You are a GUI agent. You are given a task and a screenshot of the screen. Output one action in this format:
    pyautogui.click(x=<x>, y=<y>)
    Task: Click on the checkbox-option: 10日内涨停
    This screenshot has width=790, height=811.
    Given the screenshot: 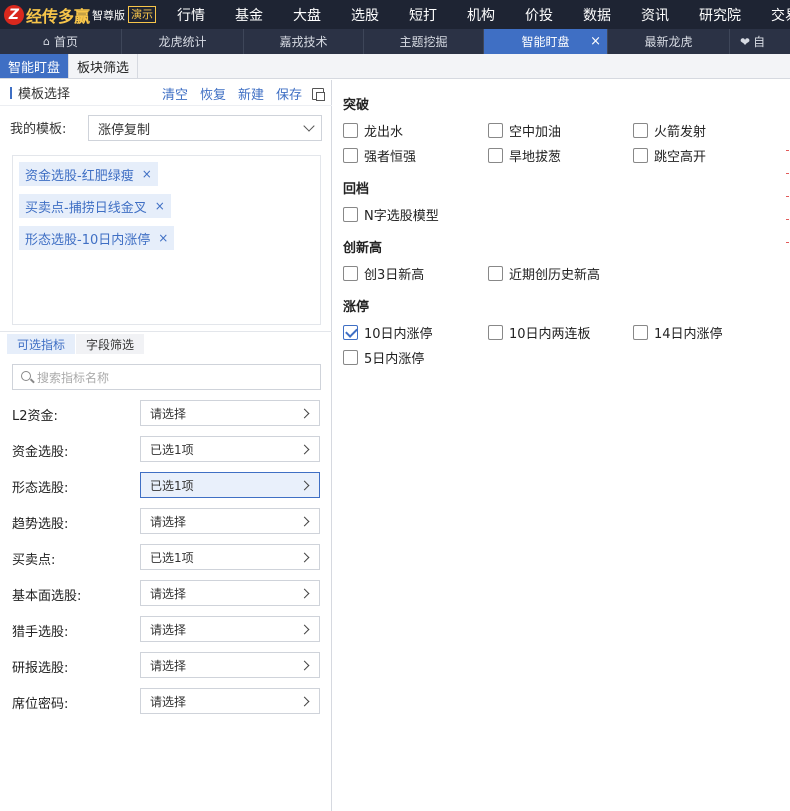 What is the action you would take?
    pyautogui.click(x=388, y=332)
    